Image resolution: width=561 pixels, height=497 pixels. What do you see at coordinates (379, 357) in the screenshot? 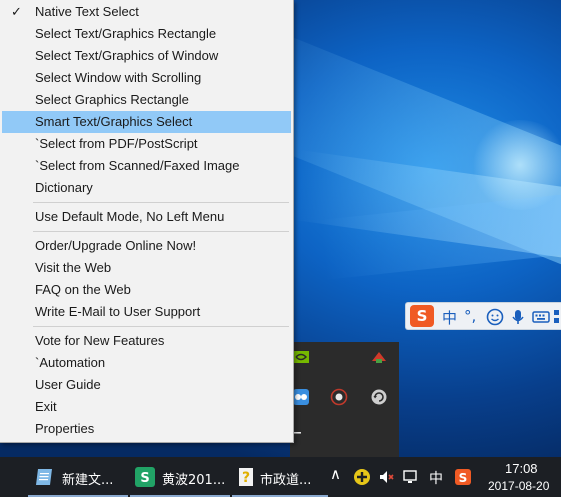
I see `network-drive-icon` at bounding box center [379, 357].